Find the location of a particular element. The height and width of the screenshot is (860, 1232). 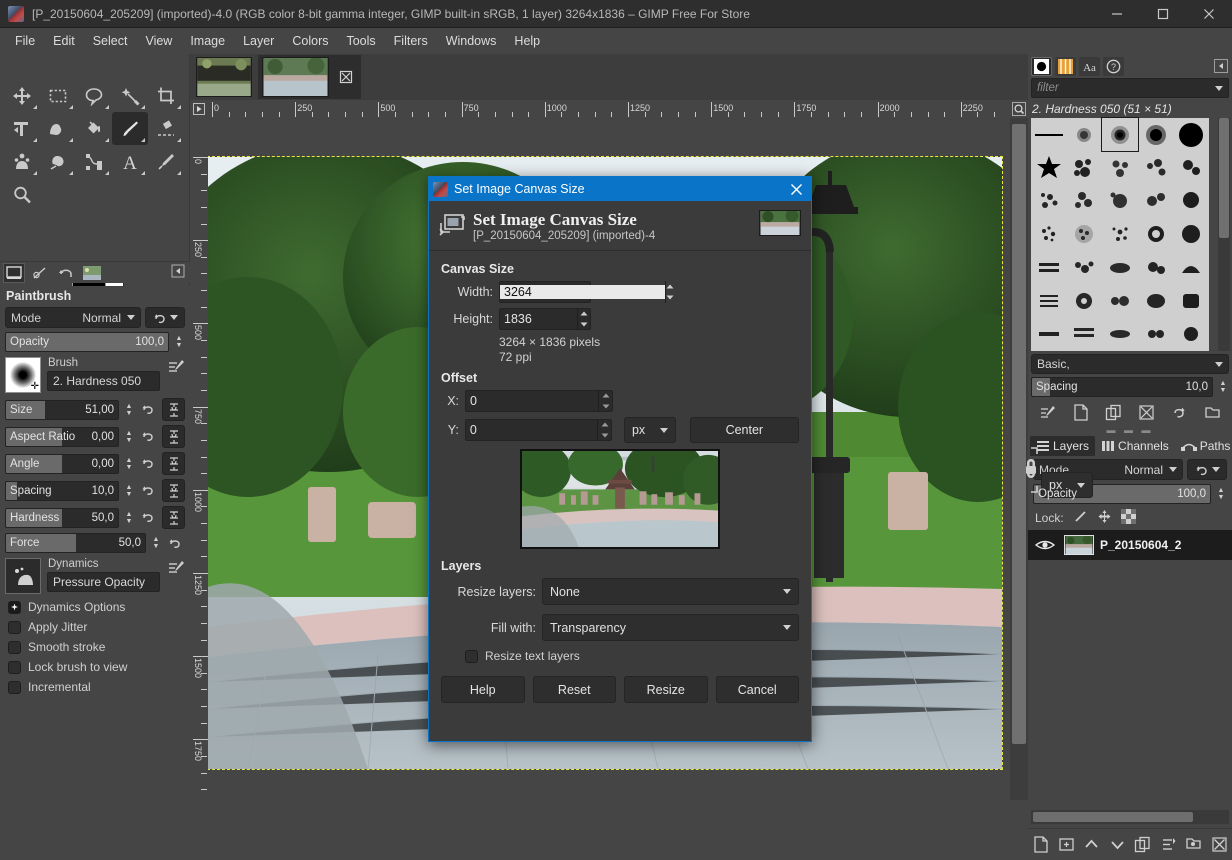

brush-grid-scrollbar is located at coordinates (1224, 234).